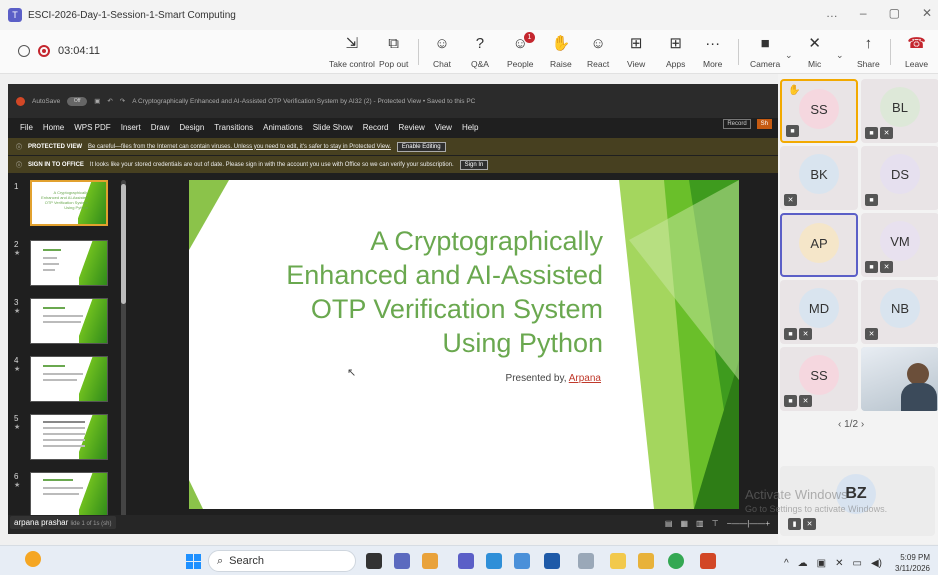  Describe the element at coordinates (669, 523) in the screenshot. I see `notes-icon: ▤` at that location.